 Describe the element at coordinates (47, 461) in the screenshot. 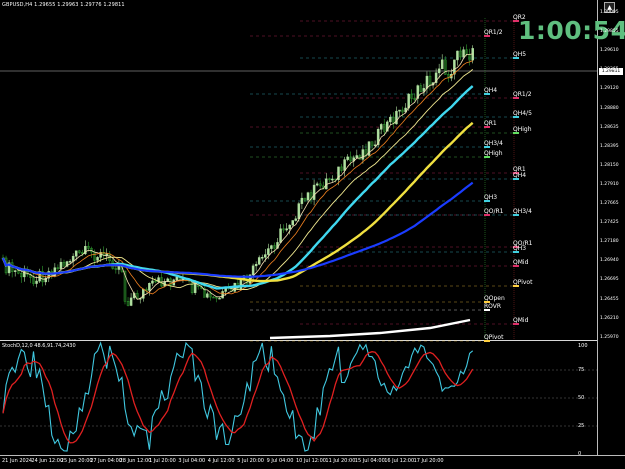

I see `time-tick: 24 Jun 12:00` at that location.